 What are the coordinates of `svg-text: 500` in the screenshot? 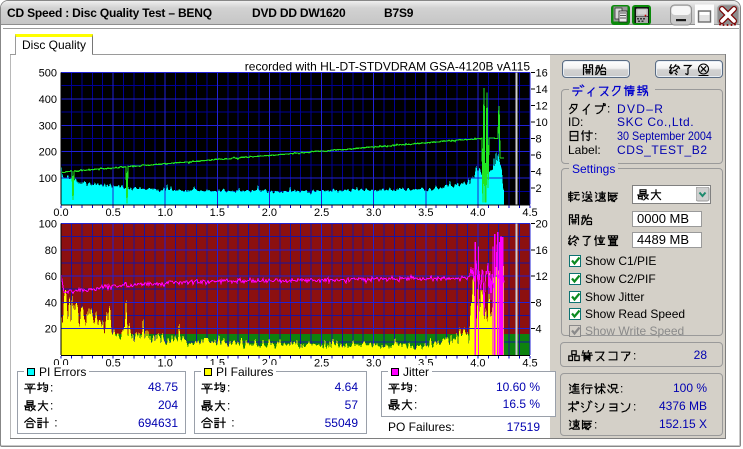 It's located at (48, 74).